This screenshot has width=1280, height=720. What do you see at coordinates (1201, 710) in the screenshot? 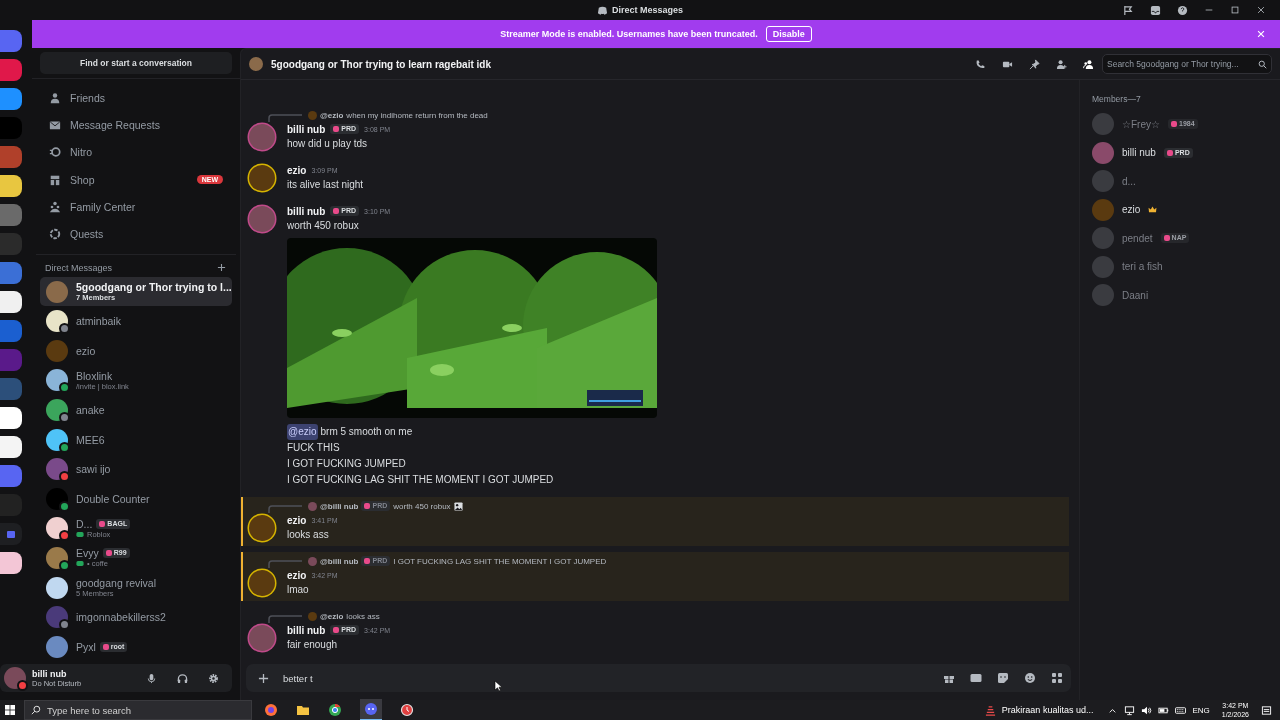
I see `language-indicator: ENG` at bounding box center [1201, 710].